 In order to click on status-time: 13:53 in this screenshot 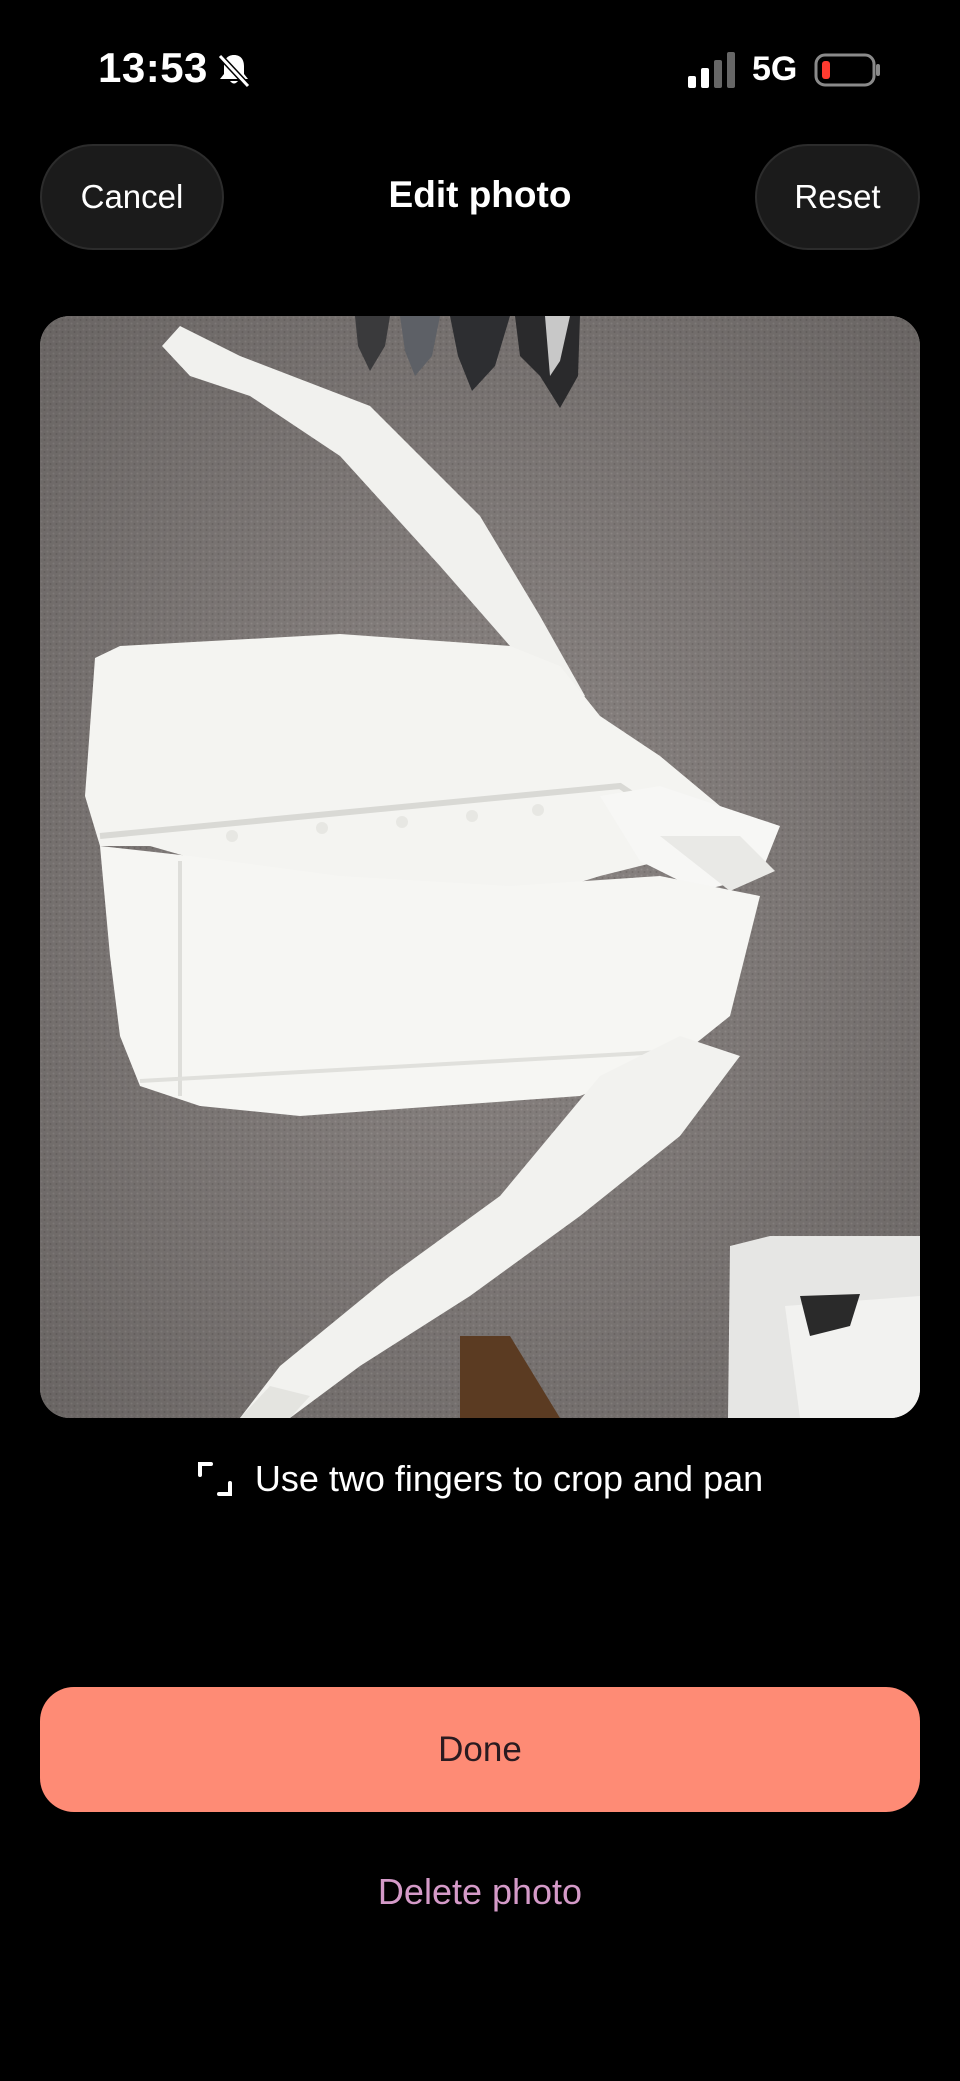, I will do `click(153, 67)`.